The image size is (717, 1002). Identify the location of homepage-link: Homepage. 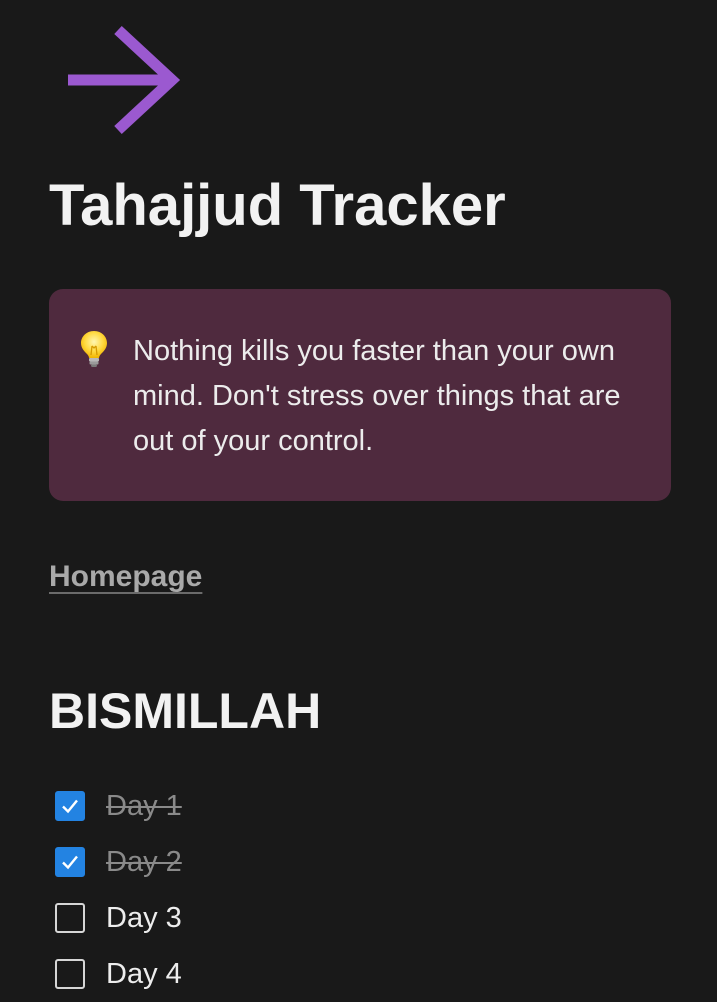
(125, 577).